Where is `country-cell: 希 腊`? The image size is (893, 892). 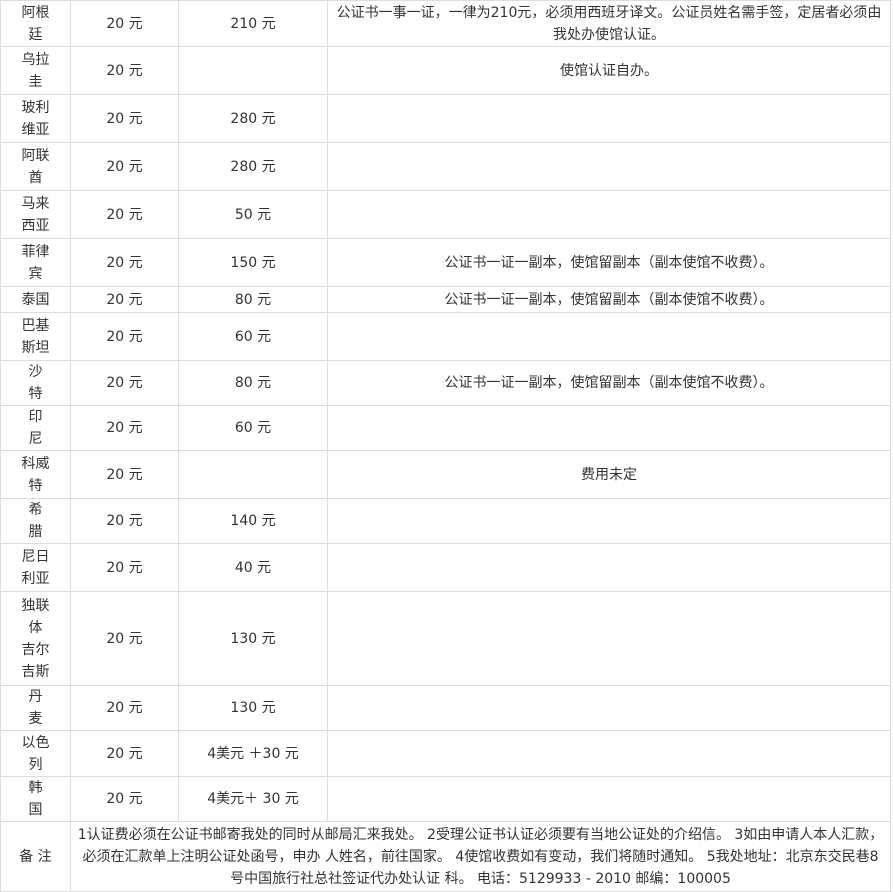
country-cell: 希 腊 is located at coordinates (35, 521).